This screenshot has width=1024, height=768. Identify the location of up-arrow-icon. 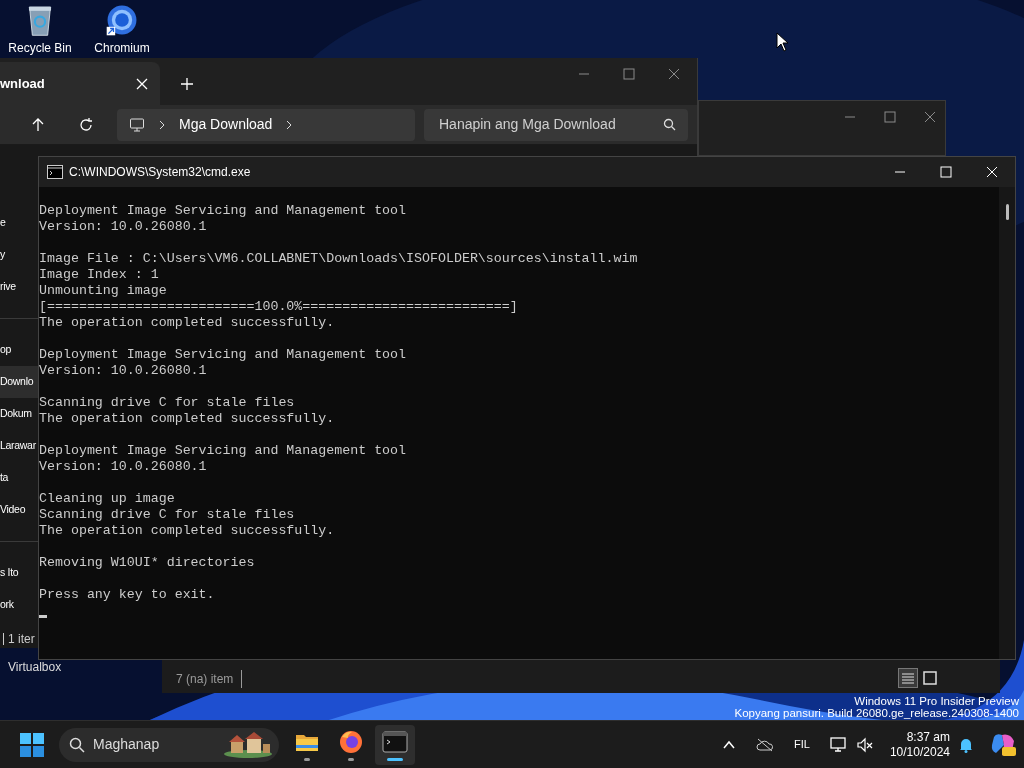
(38, 124).